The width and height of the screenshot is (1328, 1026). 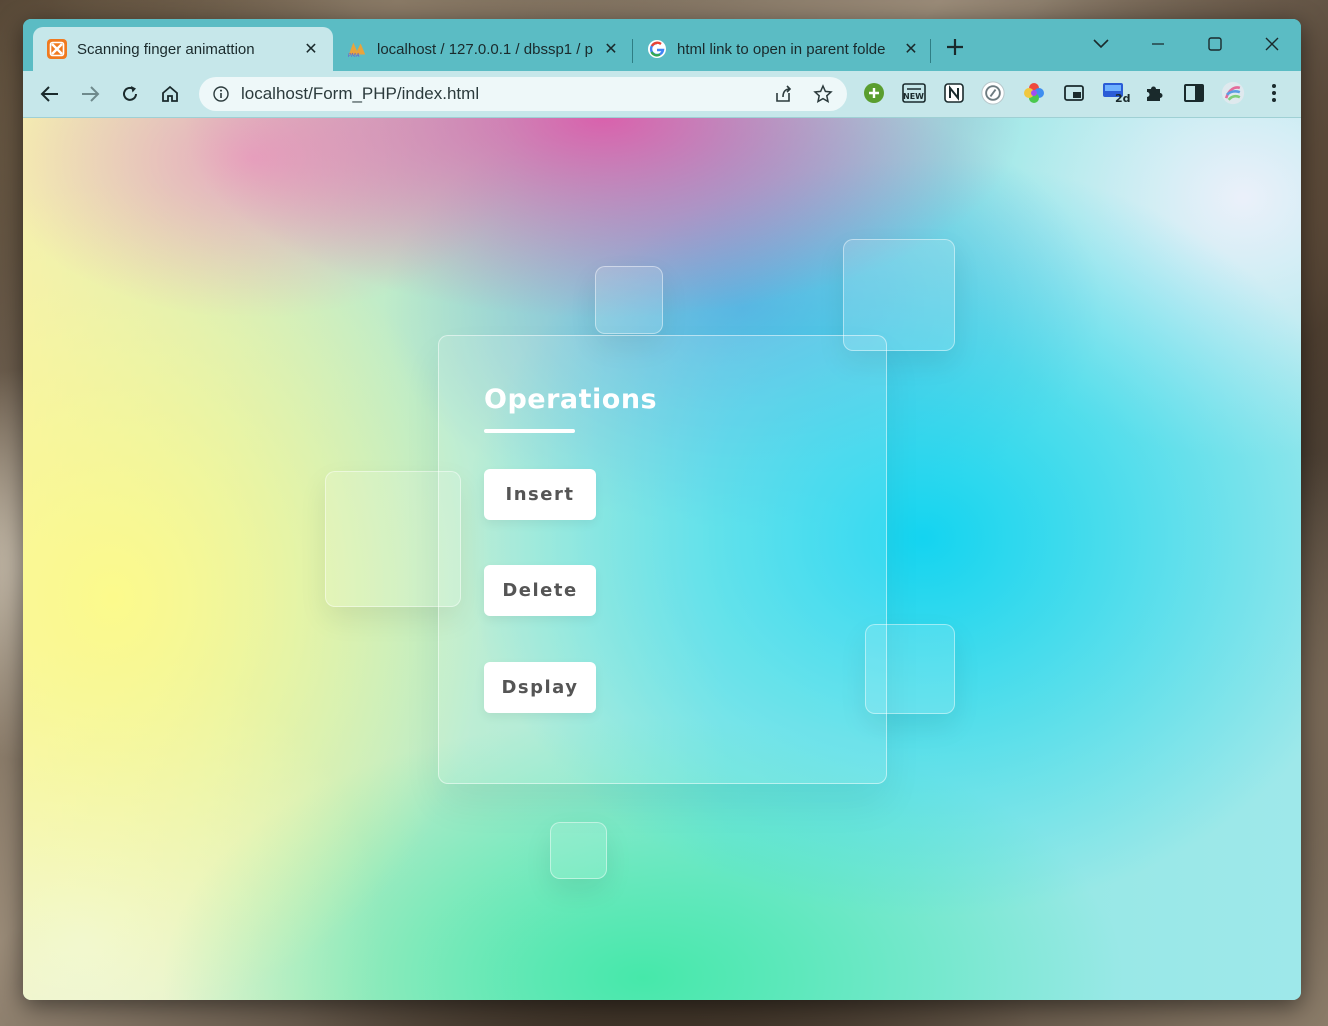 I want to click on back-arrow-icon, so click(x=49, y=94).